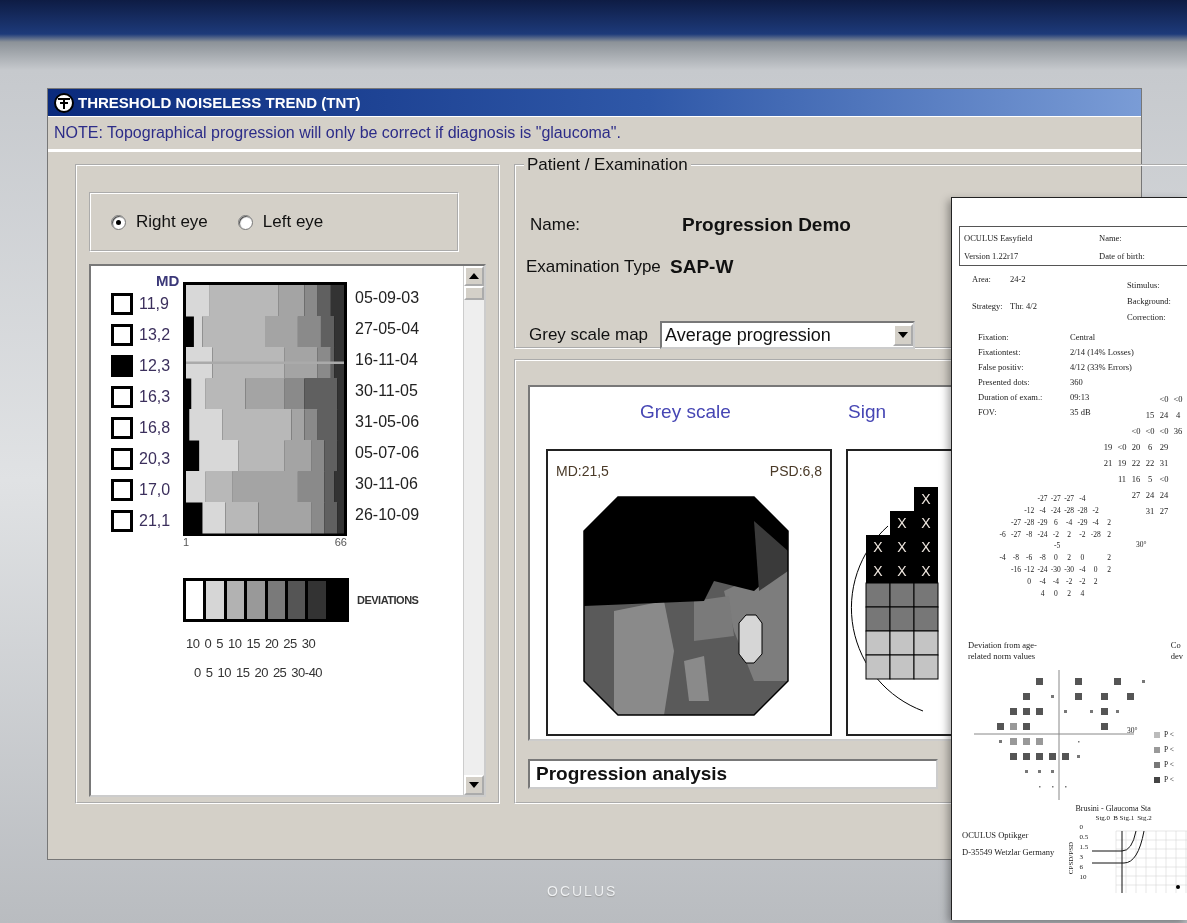 The image size is (1187, 923). I want to click on scale-label: 30, so click(308, 643).